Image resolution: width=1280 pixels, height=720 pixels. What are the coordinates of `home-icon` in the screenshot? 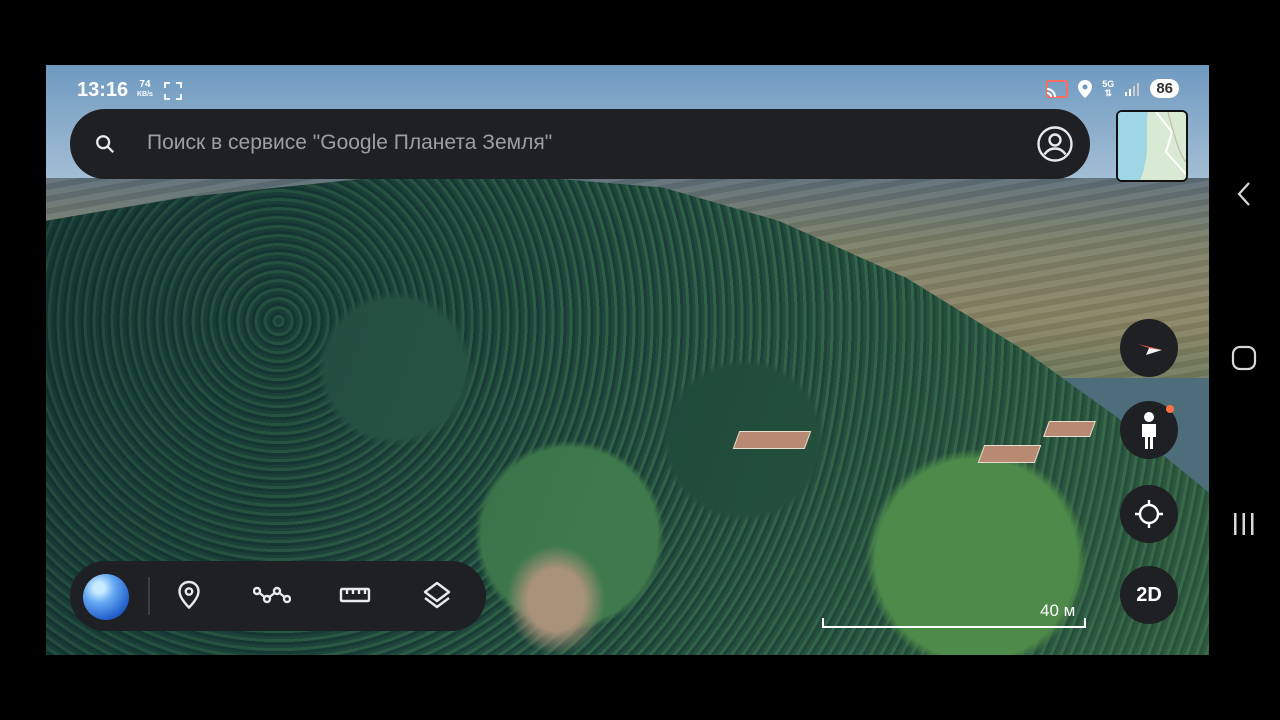 It's located at (1244, 358).